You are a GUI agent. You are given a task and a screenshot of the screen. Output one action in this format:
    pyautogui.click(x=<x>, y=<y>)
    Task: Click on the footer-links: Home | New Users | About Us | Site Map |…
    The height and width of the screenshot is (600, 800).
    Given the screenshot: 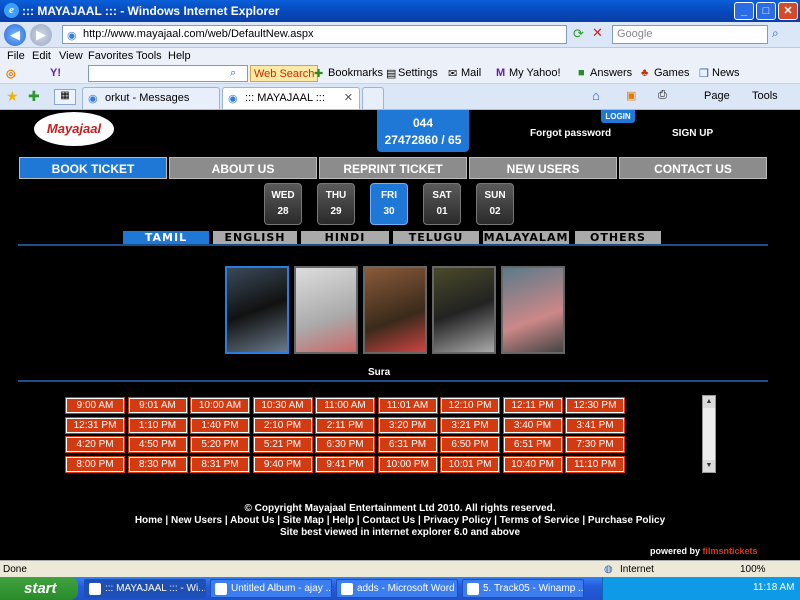 What is the action you would take?
    pyautogui.click(x=400, y=521)
    